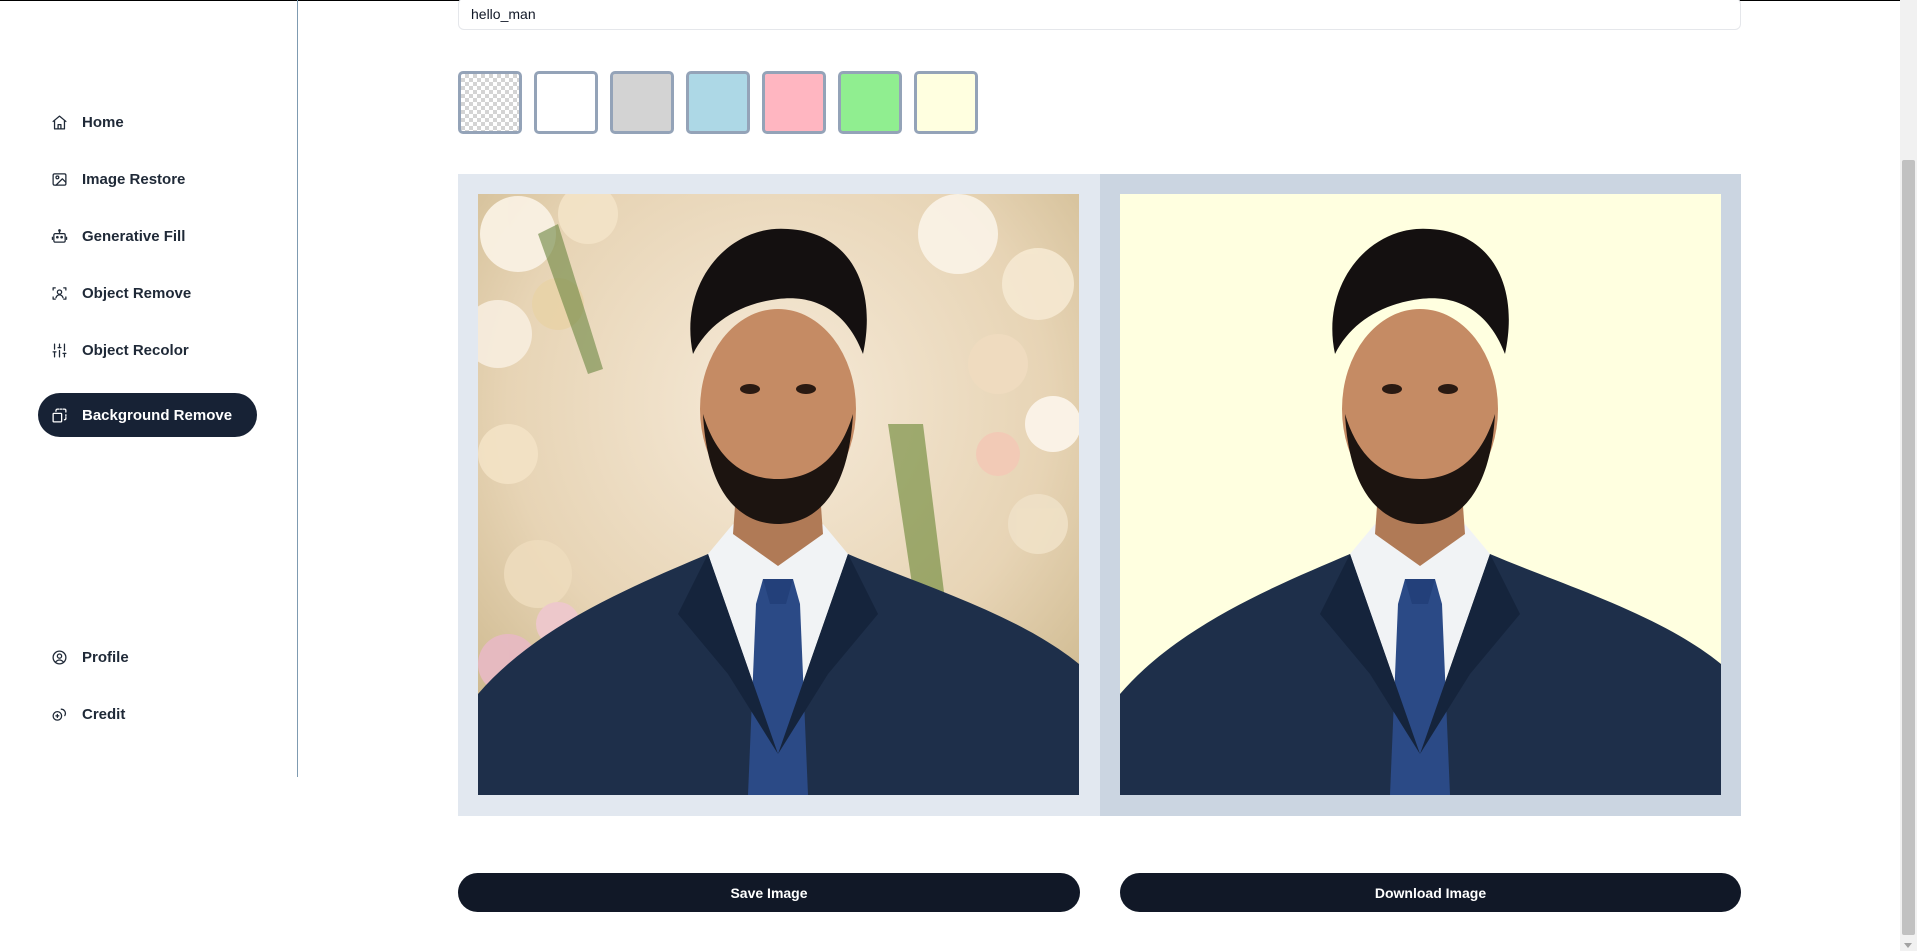 This screenshot has height=951, width=1917. I want to click on sidebar-item-object-remove: Object Remove, so click(147, 293).